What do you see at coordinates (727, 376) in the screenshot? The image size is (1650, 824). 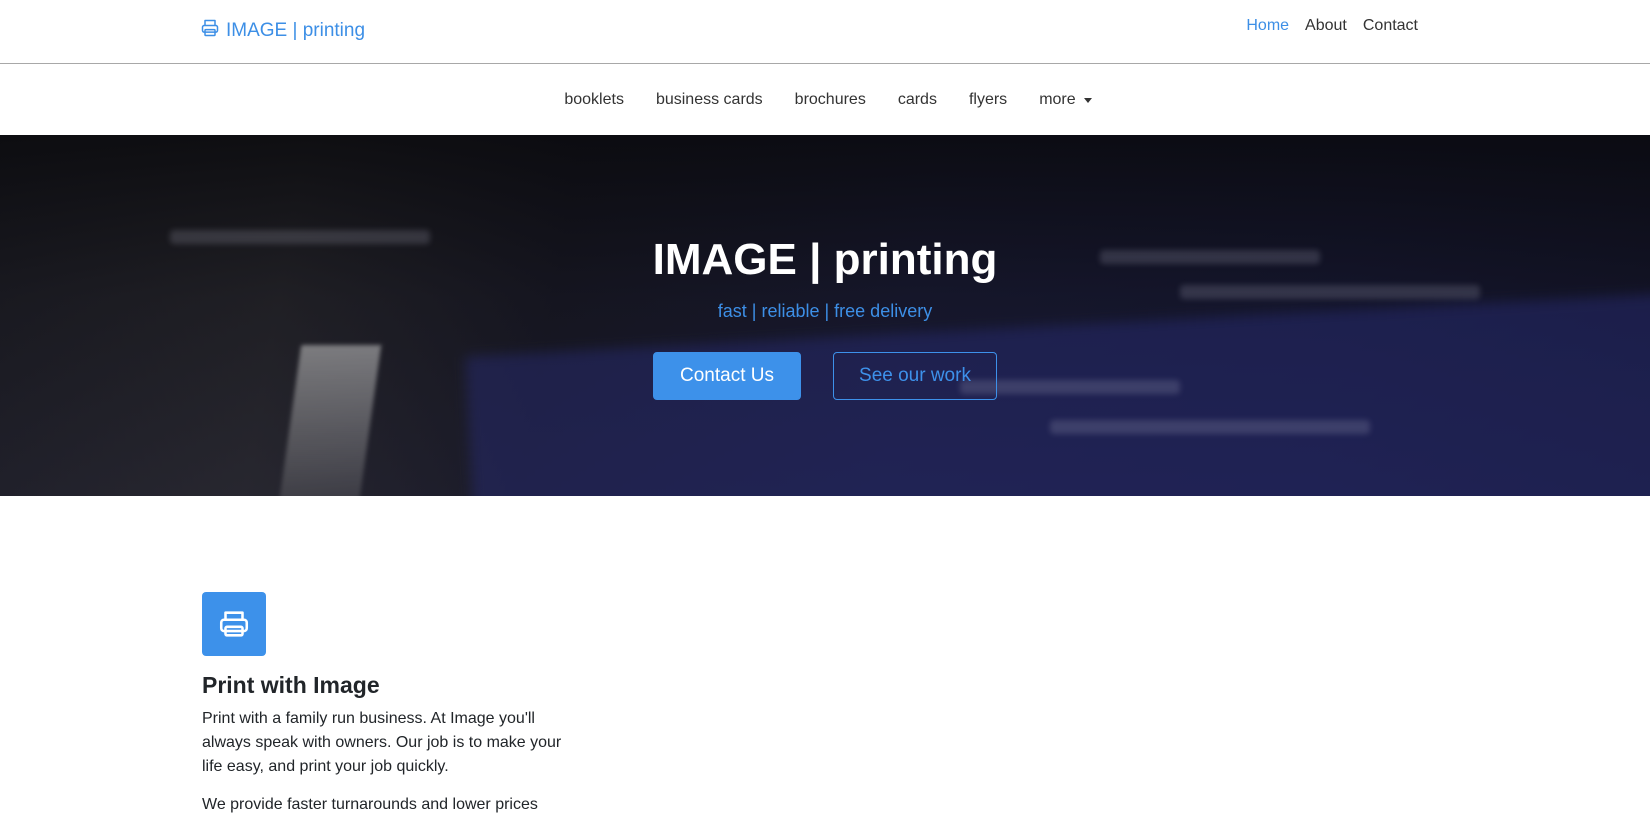 I see `contact-us-button: Contact Us` at bounding box center [727, 376].